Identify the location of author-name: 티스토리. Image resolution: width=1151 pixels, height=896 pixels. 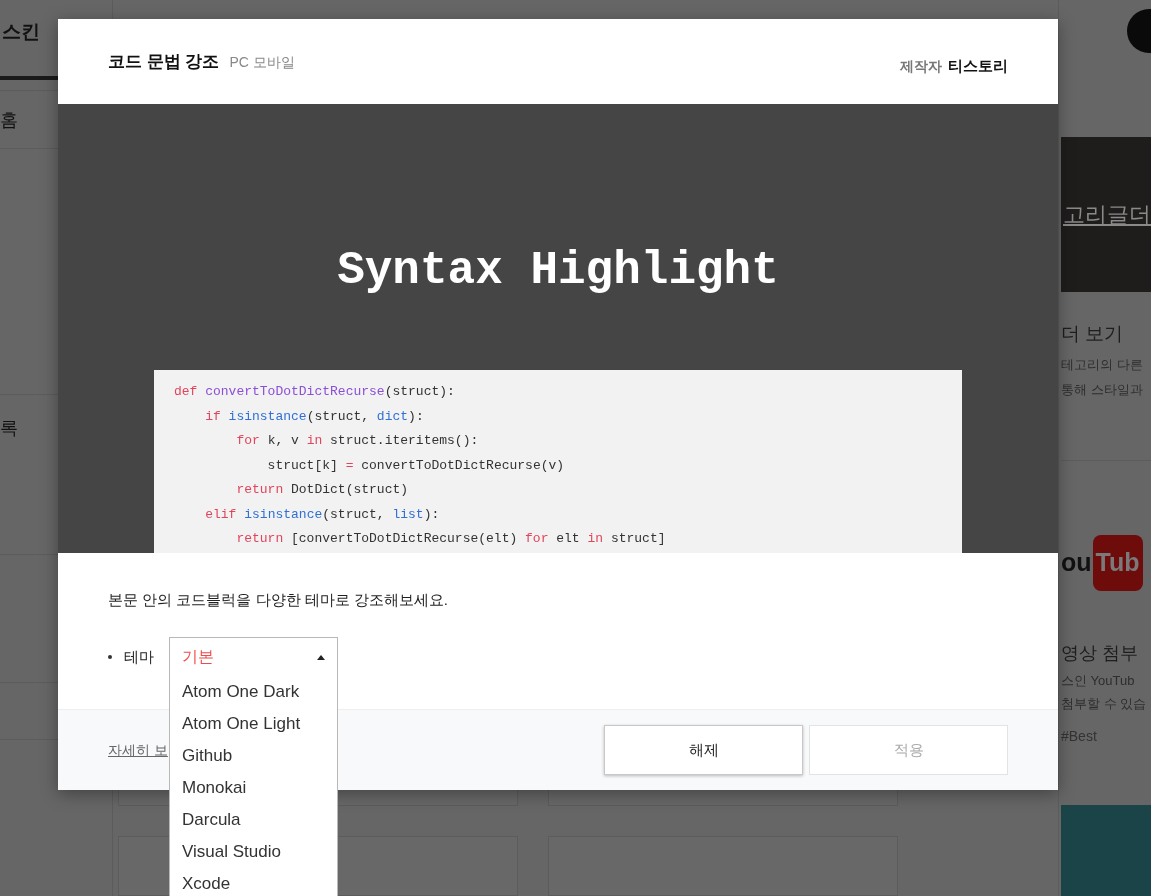
(978, 66).